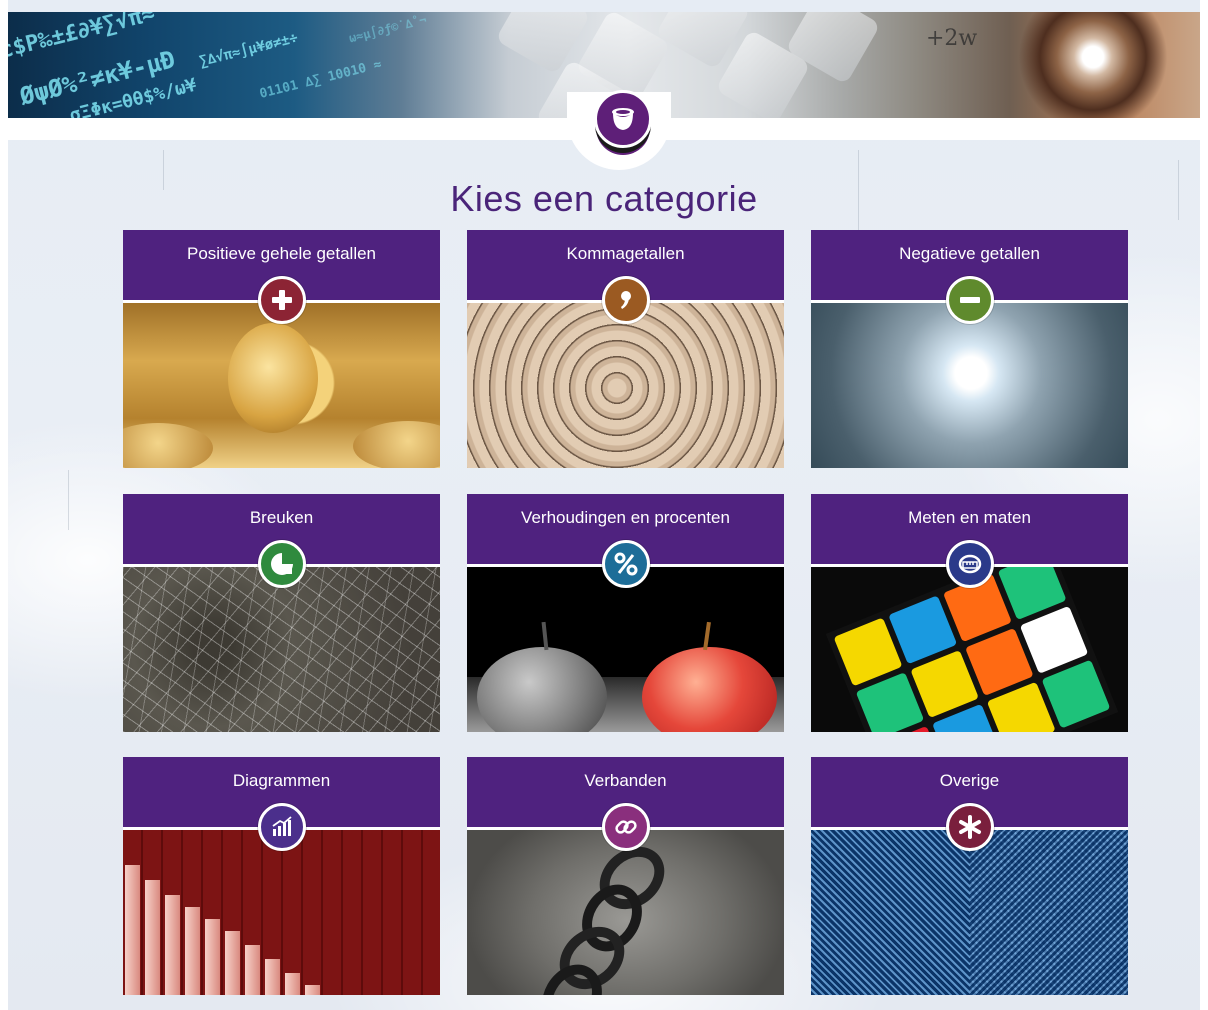 This screenshot has width=1208, height=1010. Describe the element at coordinates (625, 649) in the screenshot. I see `apples-image` at that location.